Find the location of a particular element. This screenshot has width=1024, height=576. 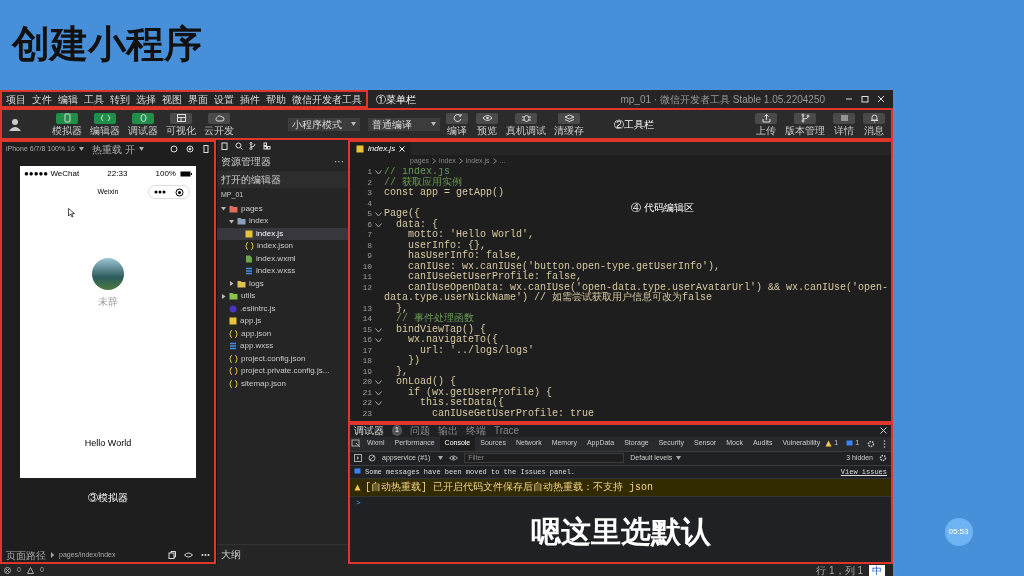

menu-item: 选择 is located at coordinates (146, 99).